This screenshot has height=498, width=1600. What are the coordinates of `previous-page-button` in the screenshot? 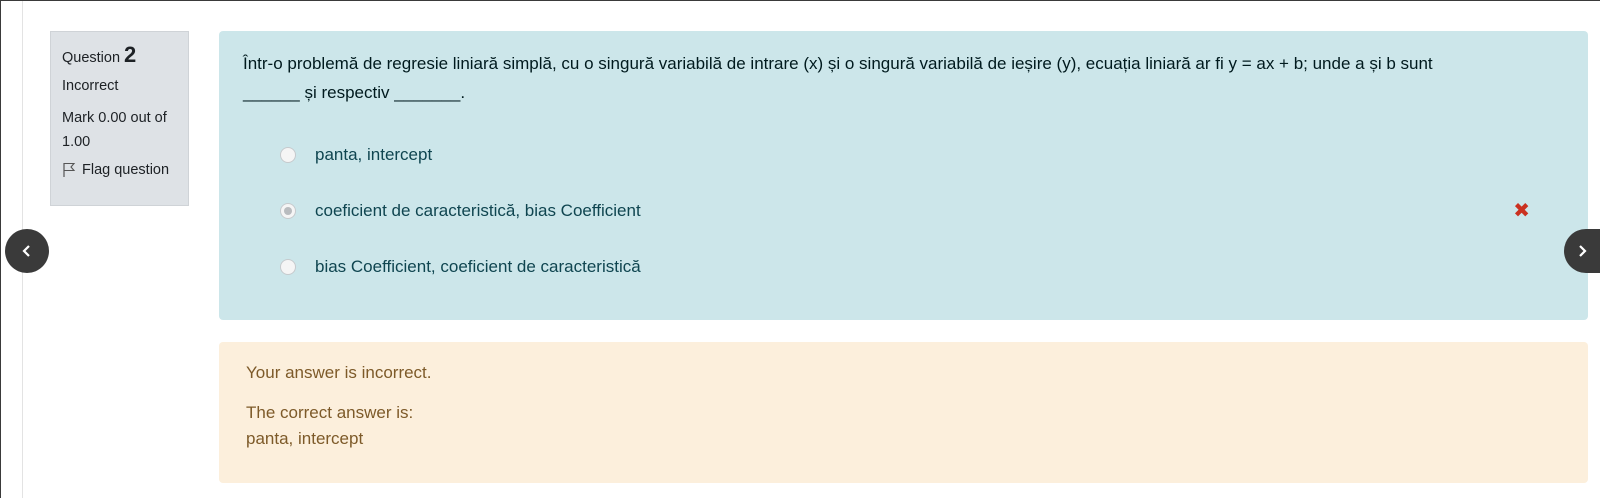 It's located at (27, 251).